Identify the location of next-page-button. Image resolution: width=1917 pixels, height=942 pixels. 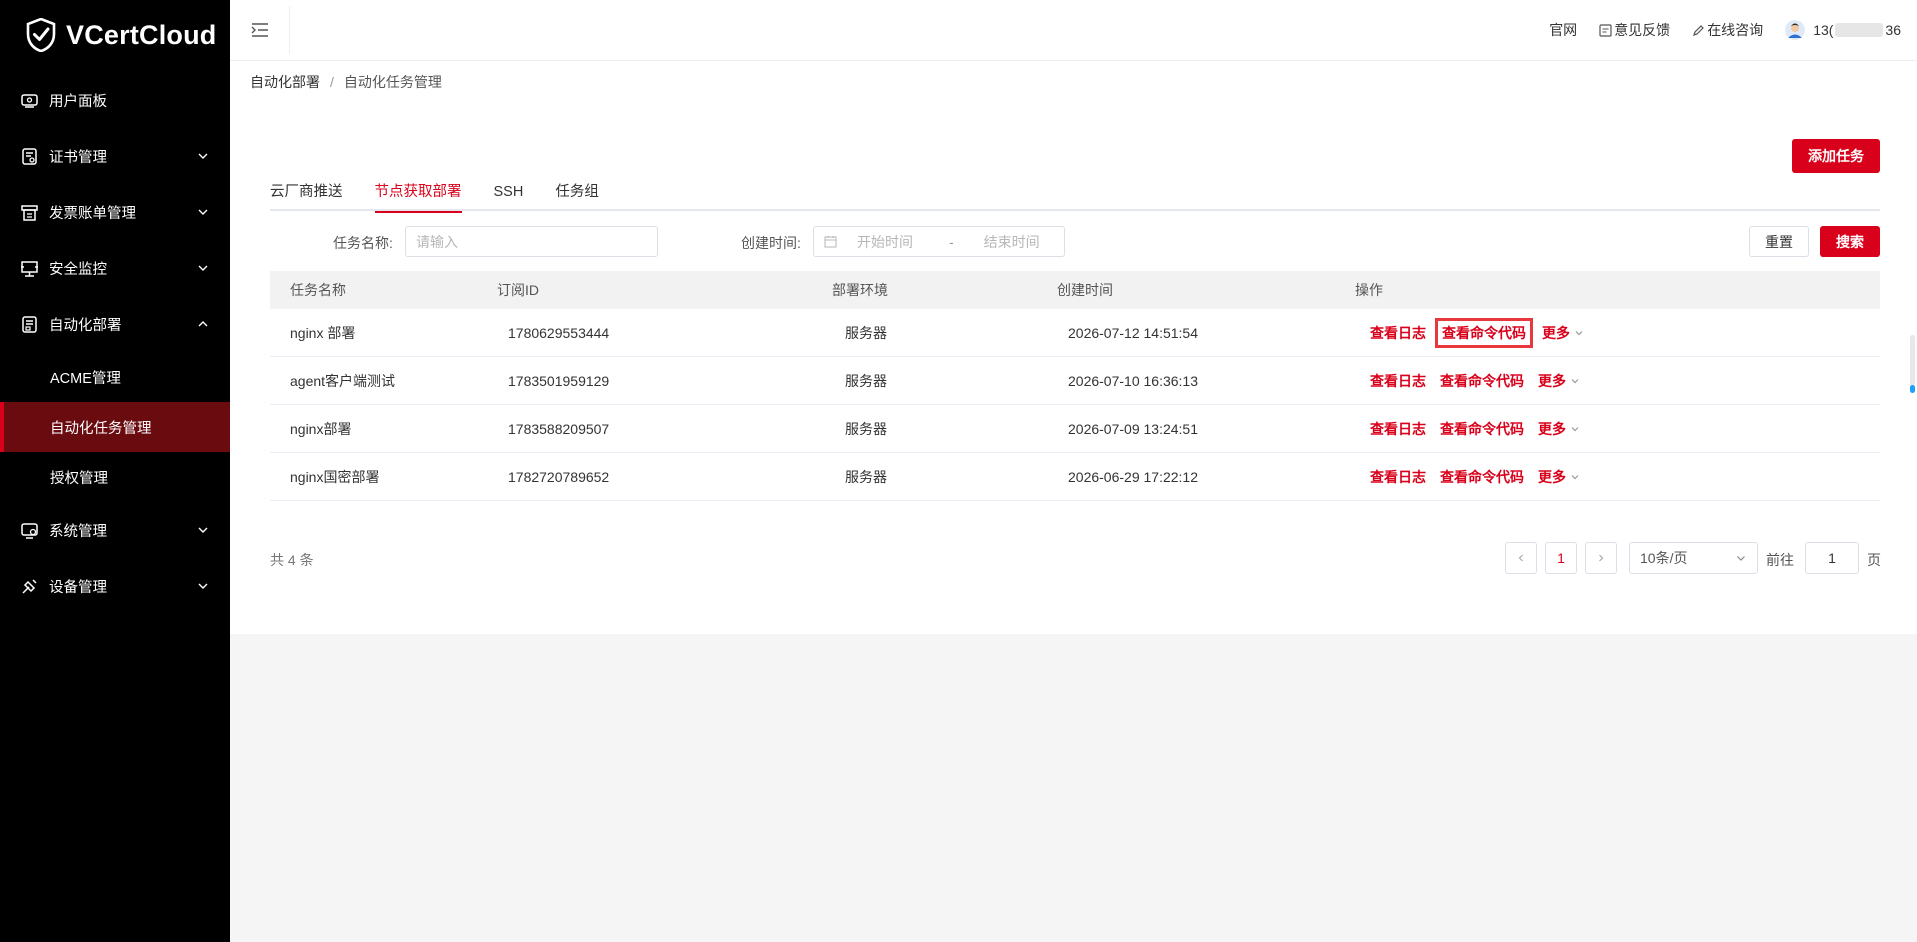
(1601, 558).